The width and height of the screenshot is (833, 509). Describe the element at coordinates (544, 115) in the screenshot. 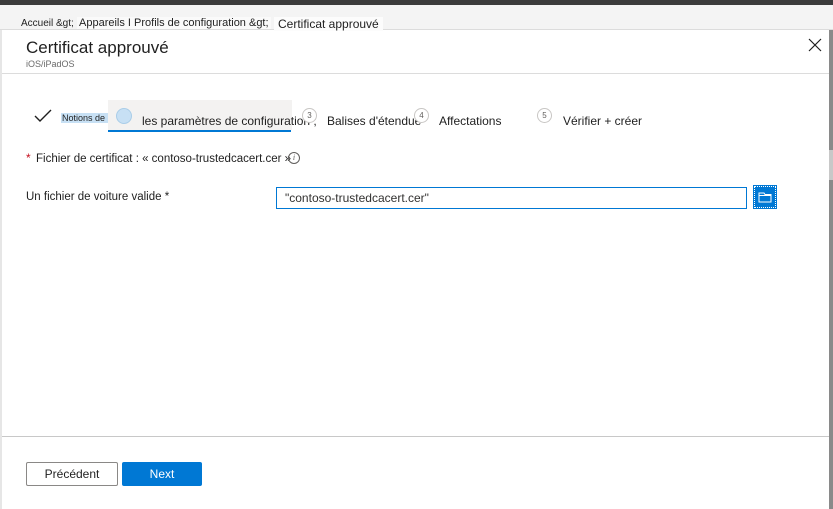

I see `step-5-number: 5` at that location.